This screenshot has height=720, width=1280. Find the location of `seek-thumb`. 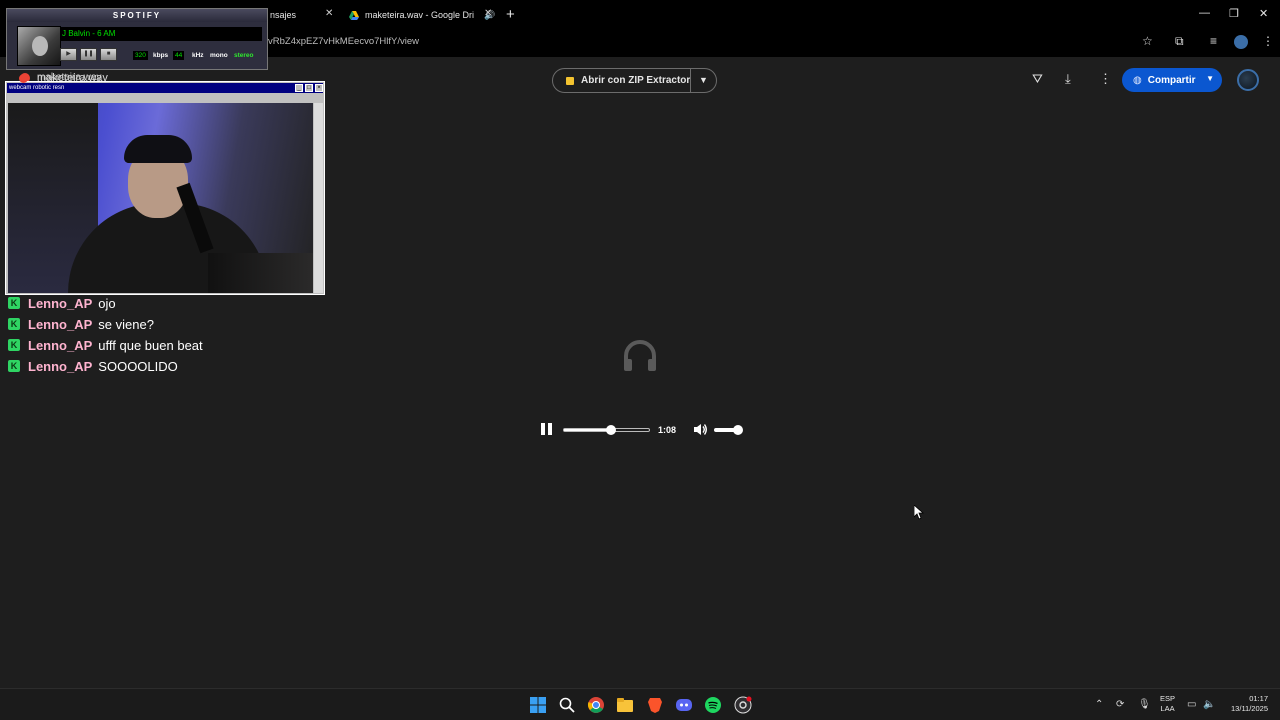

seek-thumb is located at coordinates (610, 430).